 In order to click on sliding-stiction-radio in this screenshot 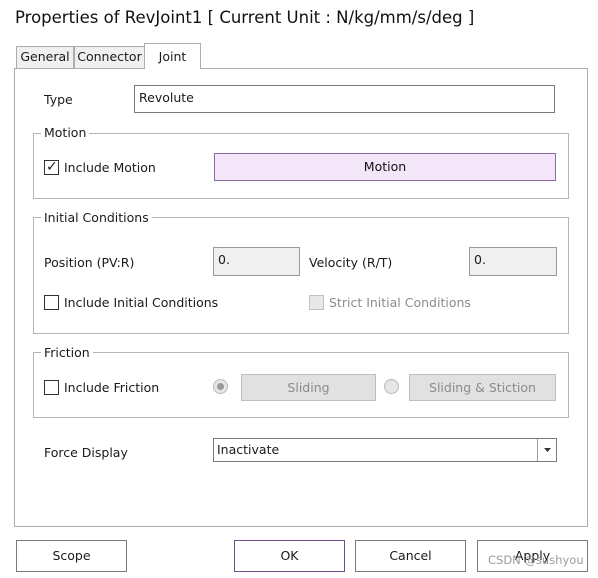, I will do `click(391, 386)`.